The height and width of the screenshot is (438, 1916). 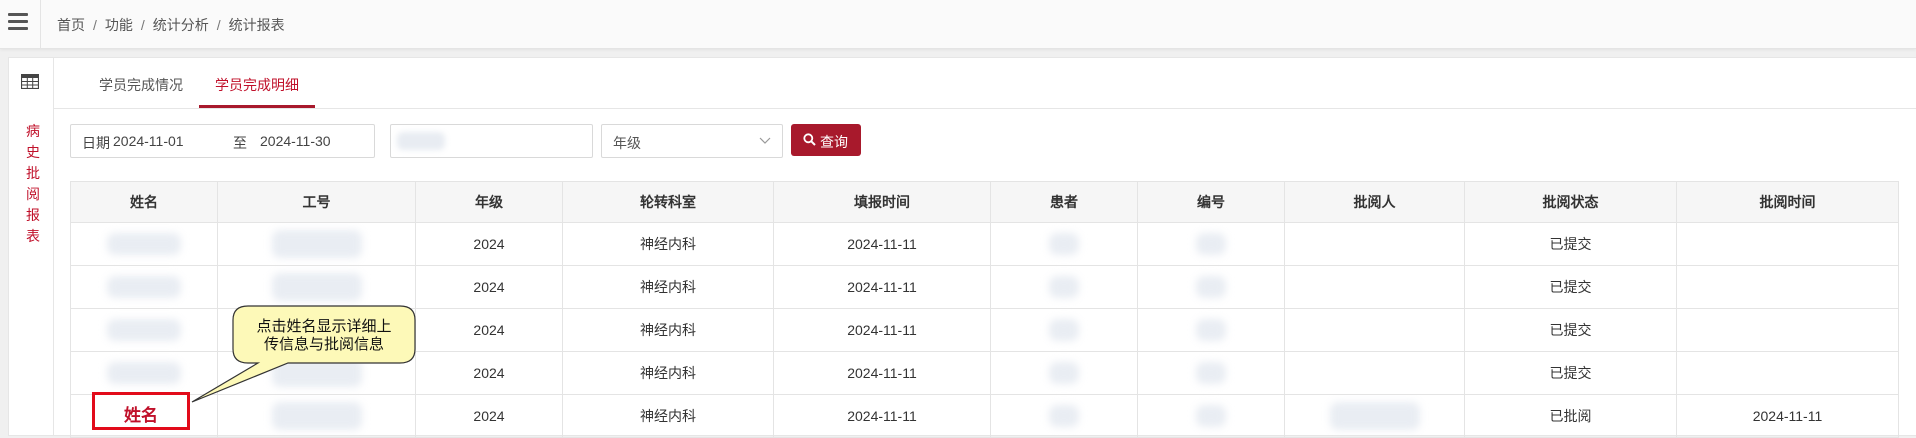 I want to click on side-column: 病史批阅报表, so click(x=31, y=246).